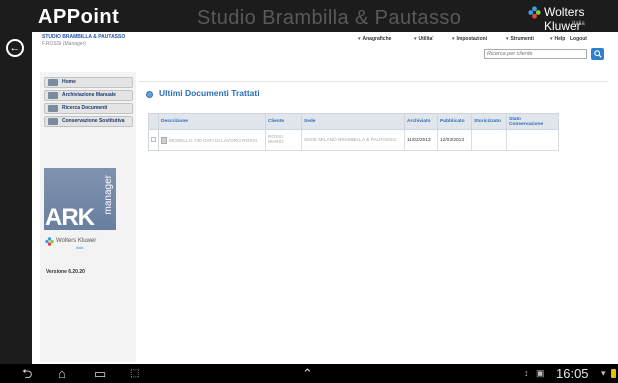 The width and height of the screenshot is (618, 383). What do you see at coordinates (70, 217) in the screenshot?
I see `ark-logo-text: ARK` at bounding box center [70, 217].